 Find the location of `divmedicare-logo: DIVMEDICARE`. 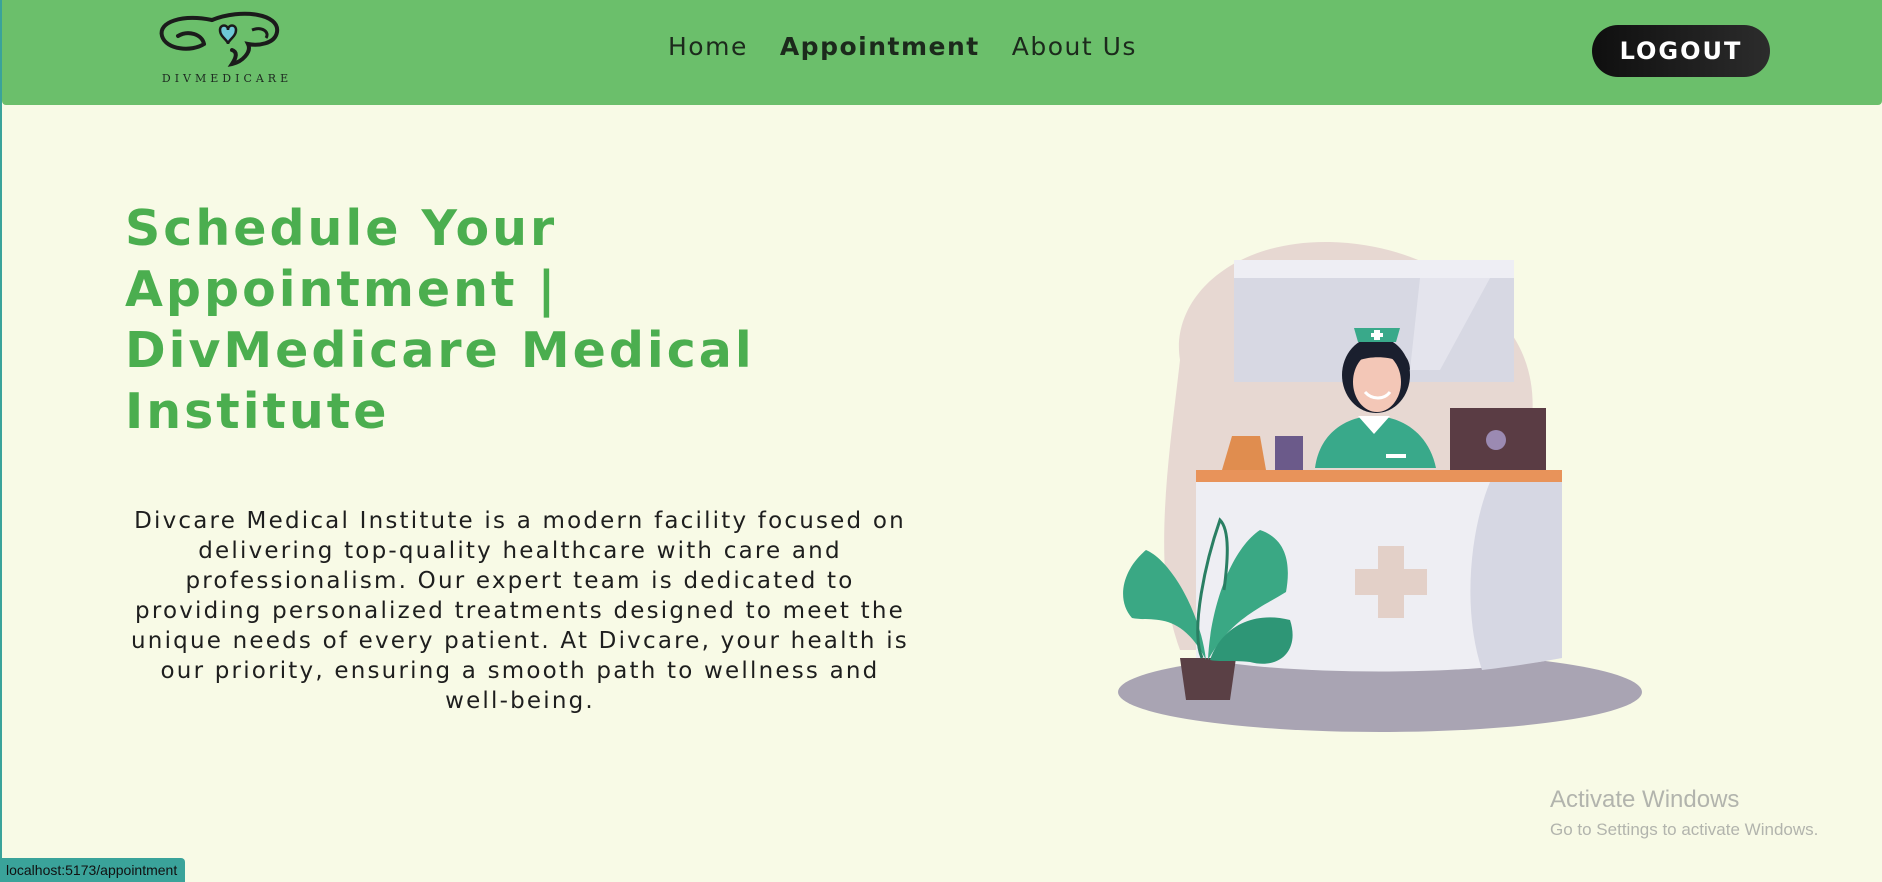

divmedicare-logo: DIVMEDICARE is located at coordinates (232, 48).